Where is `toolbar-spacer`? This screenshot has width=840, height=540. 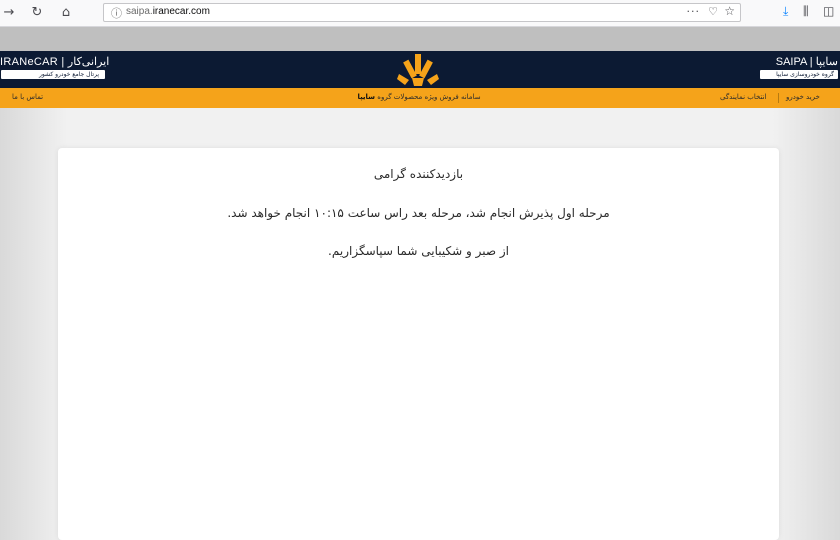 toolbar-spacer is located at coordinates (420, 39).